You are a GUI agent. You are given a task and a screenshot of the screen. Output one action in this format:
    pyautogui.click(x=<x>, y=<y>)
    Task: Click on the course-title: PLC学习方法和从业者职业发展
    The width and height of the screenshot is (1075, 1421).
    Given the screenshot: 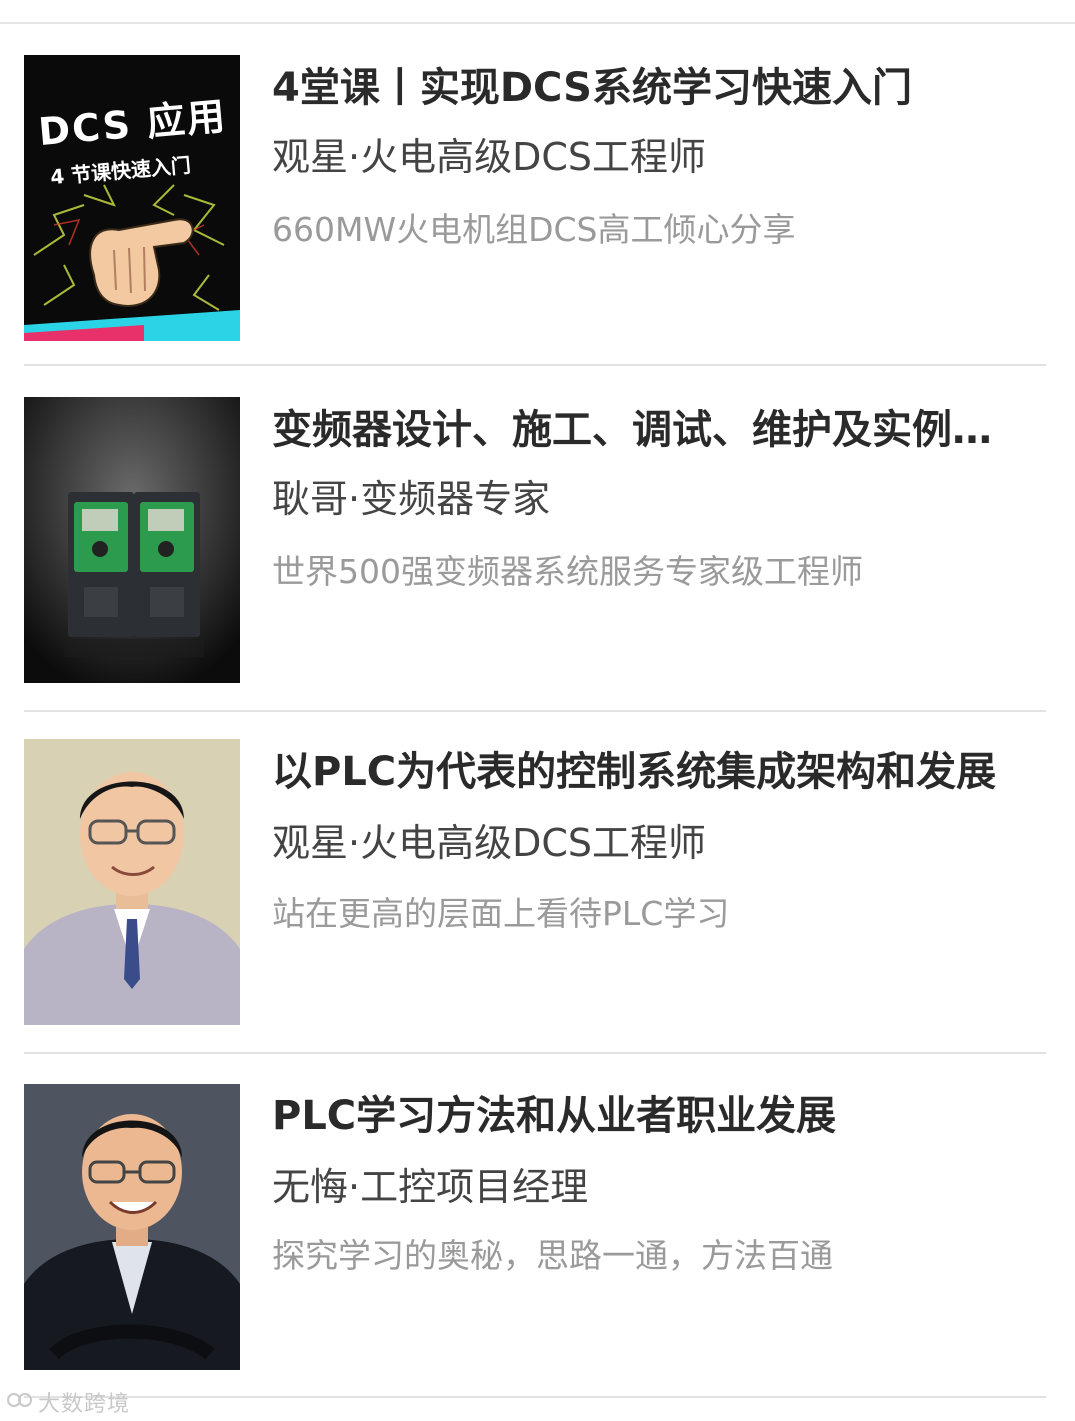 What is the action you would take?
    pyautogui.click(x=652, y=1116)
    